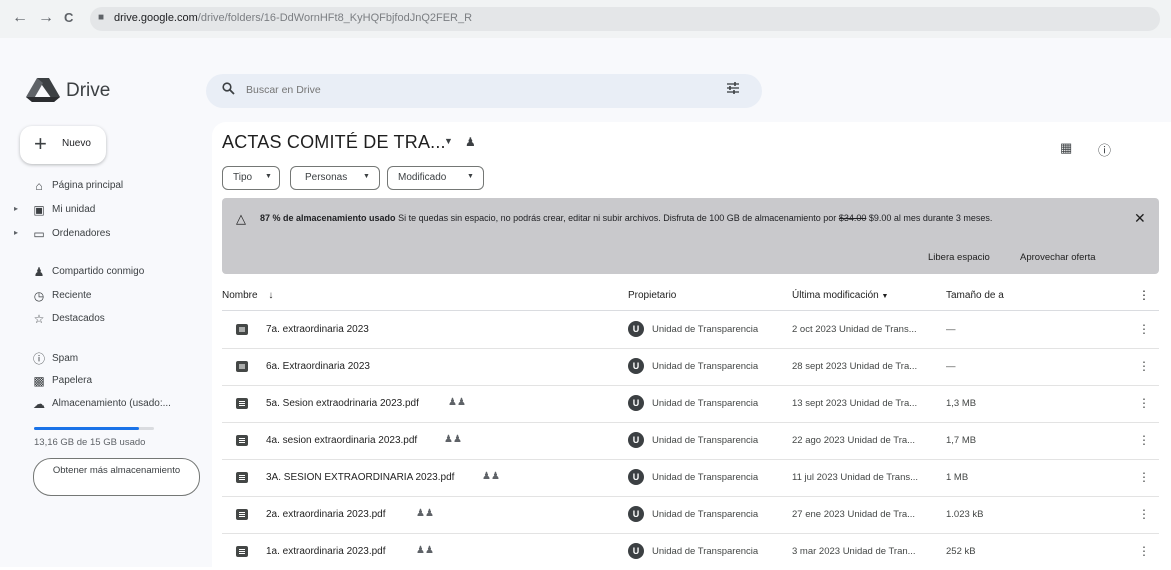 This screenshot has width=1171, height=570. Describe the element at coordinates (104, 297) in the screenshot. I see `sidebar-item-recent: ◷ Reciente` at that location.